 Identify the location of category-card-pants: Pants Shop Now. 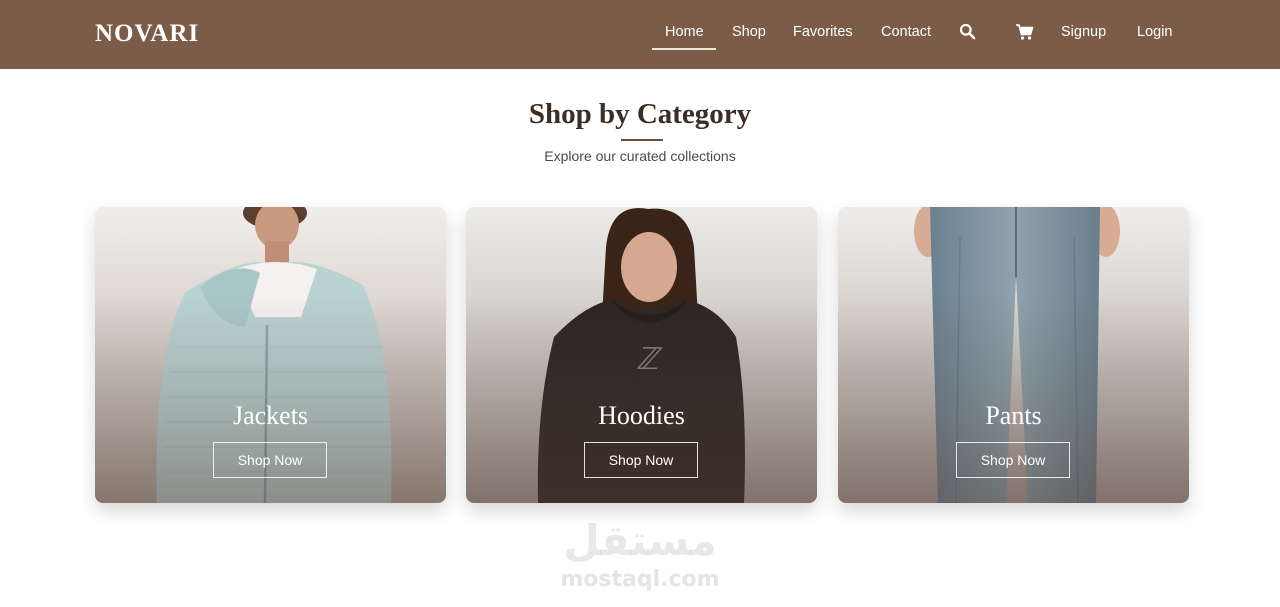
(1013, 355).